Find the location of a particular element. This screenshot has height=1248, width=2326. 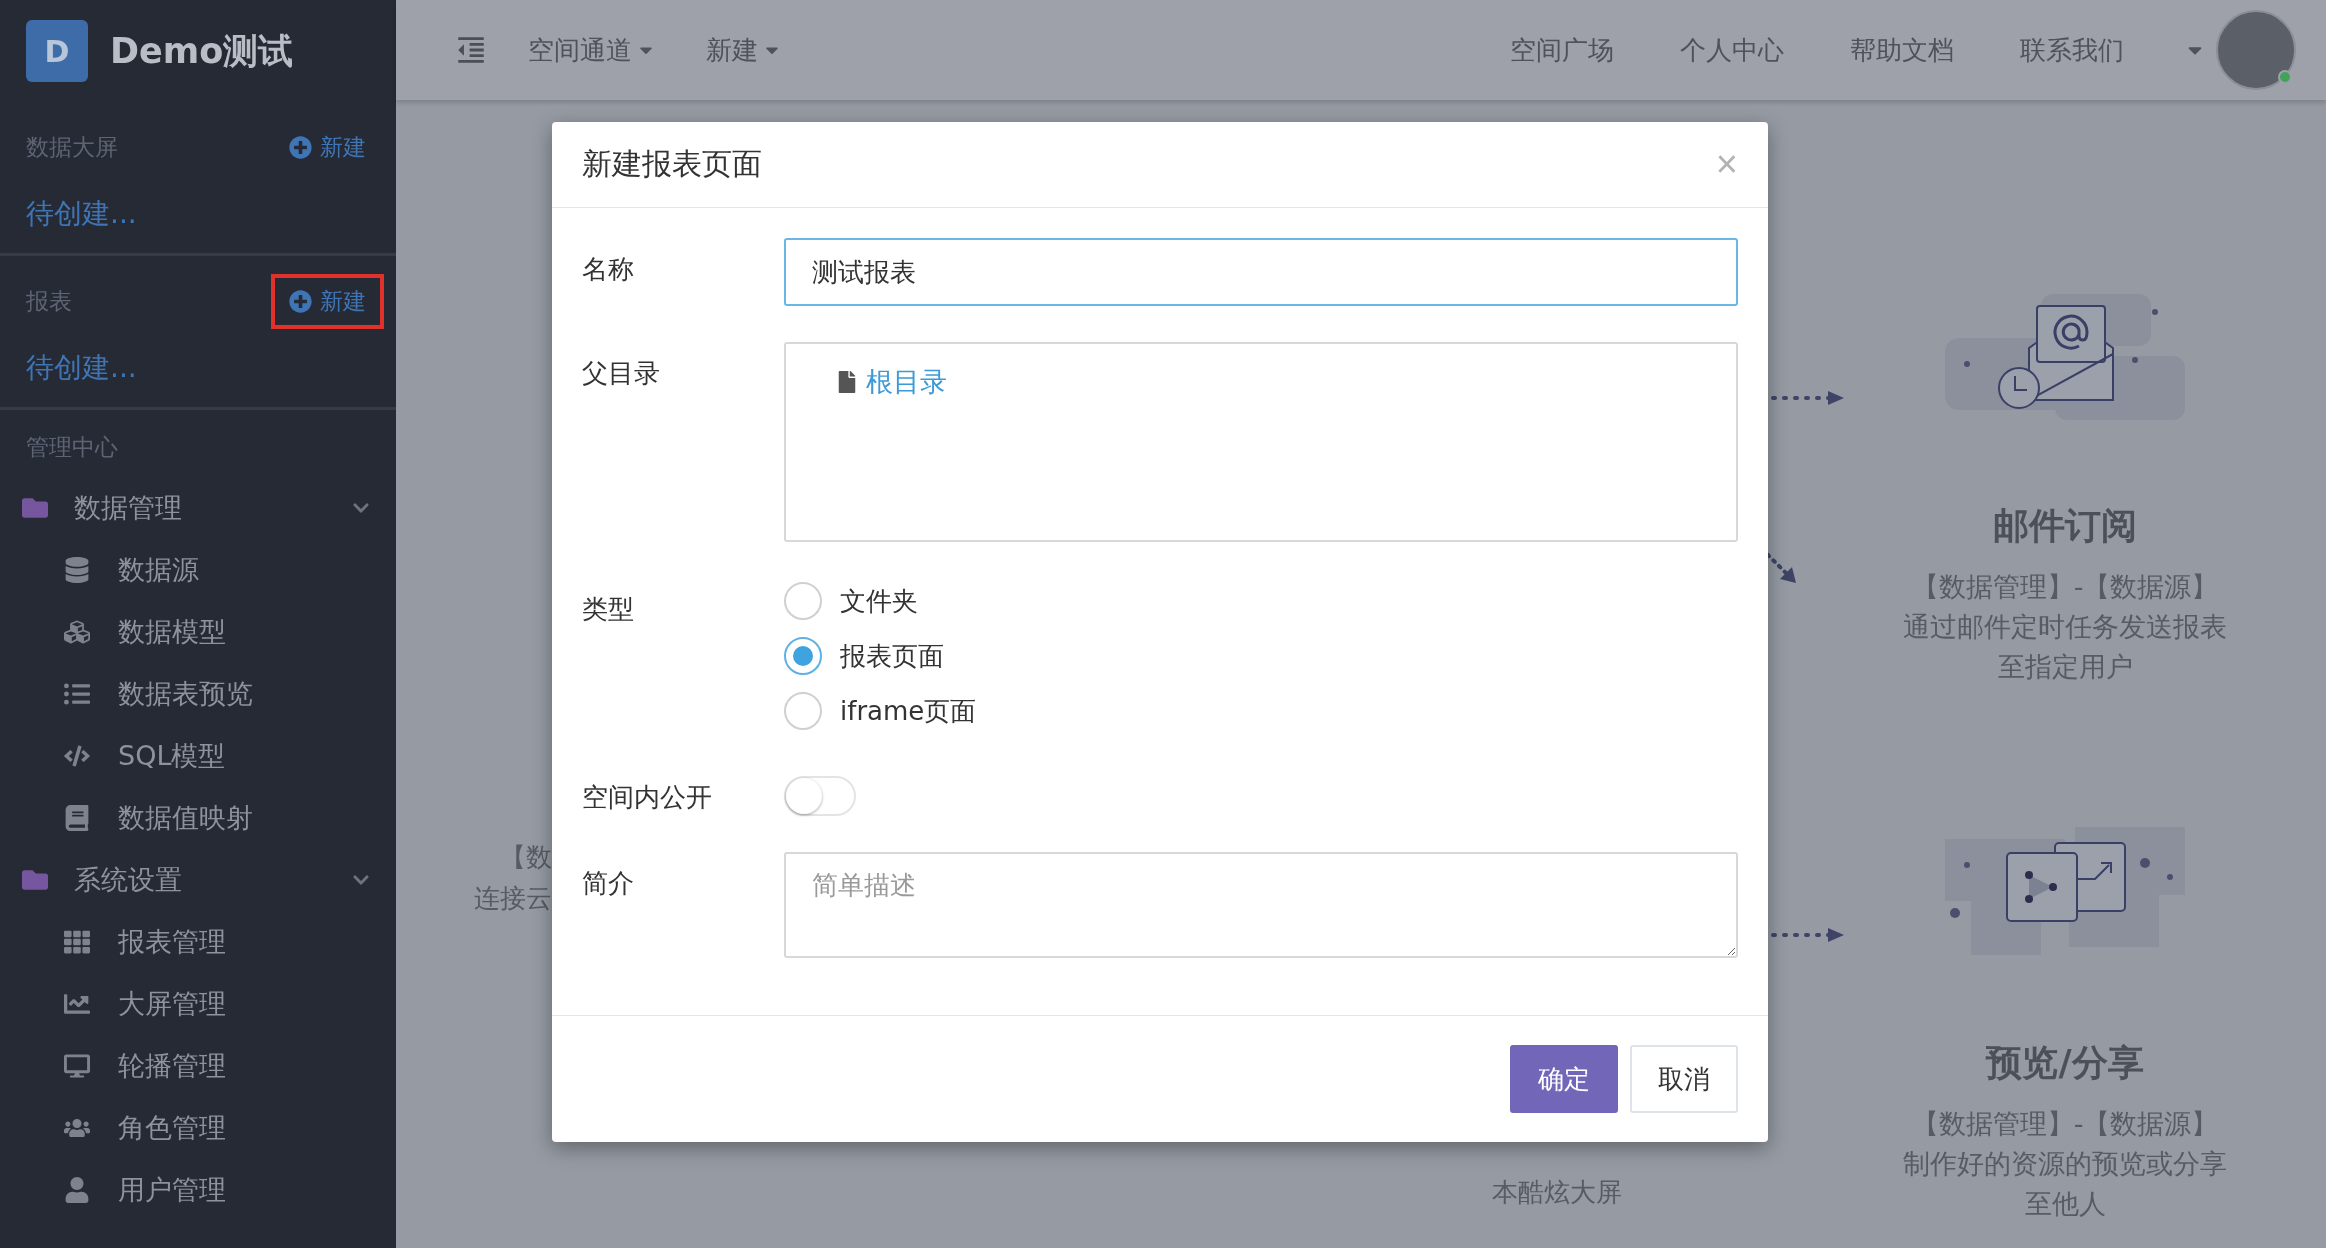

sidebar-item: 数据模型 is located at coordinates (198, 632).